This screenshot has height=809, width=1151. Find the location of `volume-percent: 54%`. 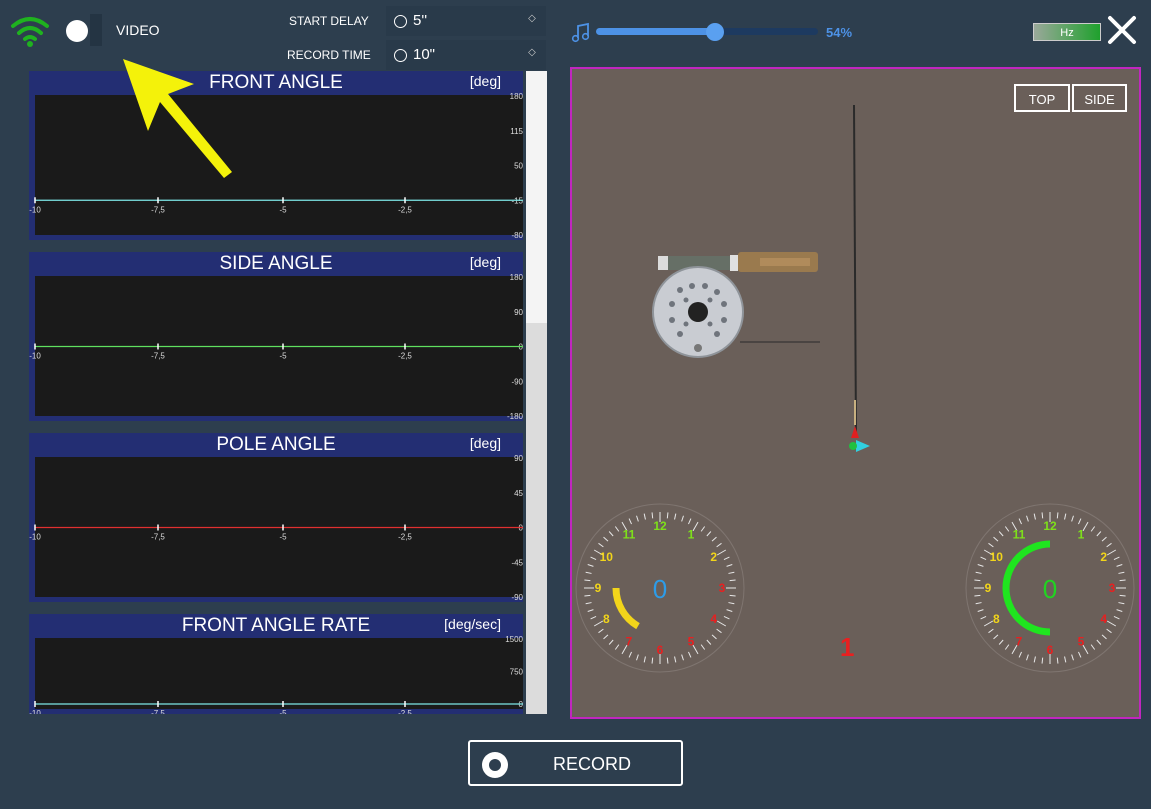

volume-percent: 54% is located at coordinates (839, 32).